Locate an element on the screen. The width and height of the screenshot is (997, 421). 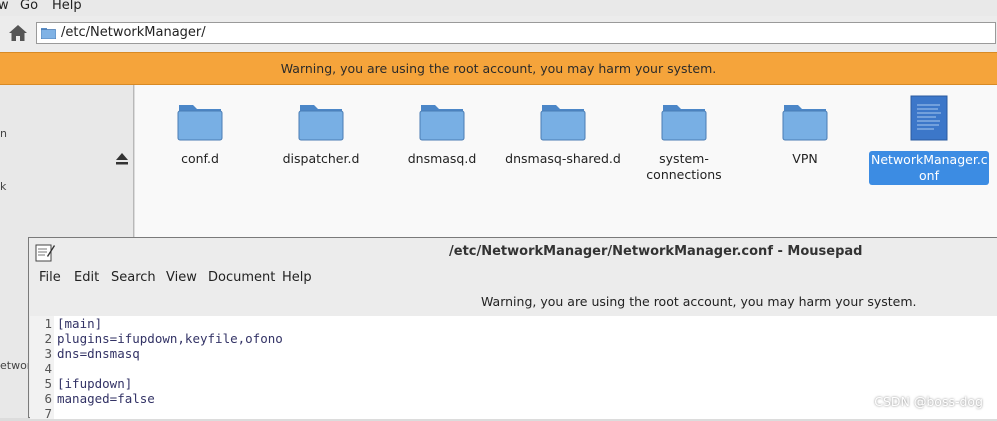
code-line: plugins=ifupdown,keyfile,ofono is located at coordinates (170, 338).